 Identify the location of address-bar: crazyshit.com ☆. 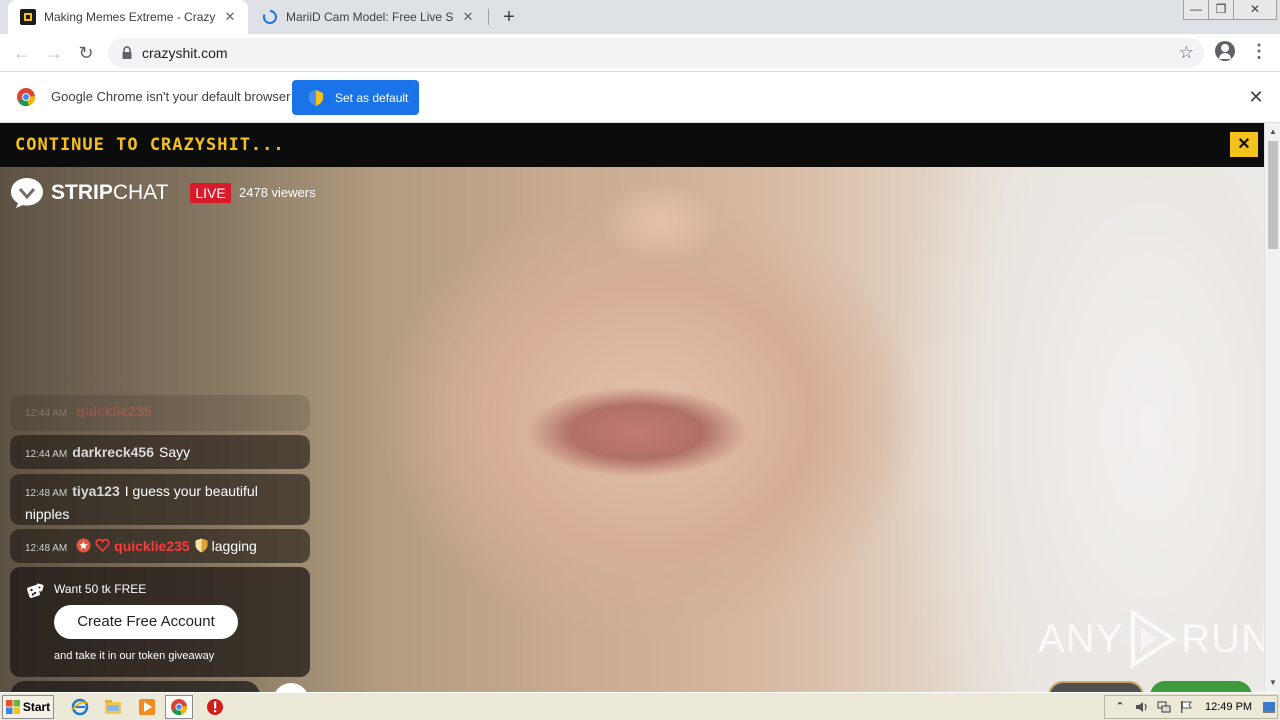
(656, 53).